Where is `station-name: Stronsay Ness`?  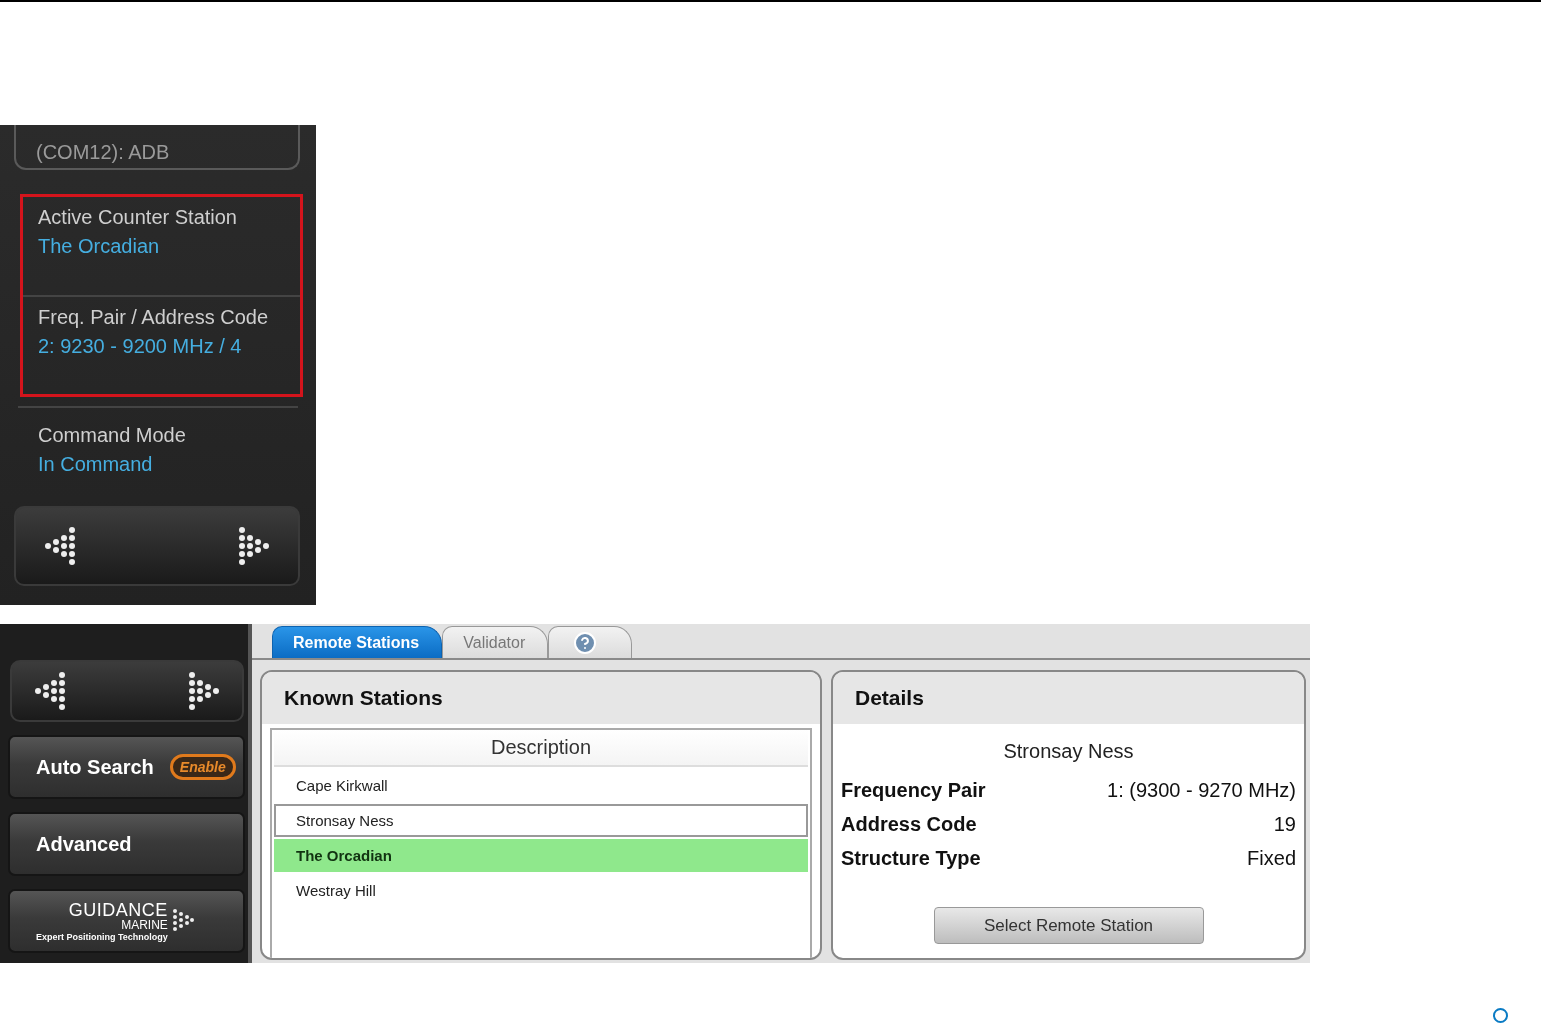 station-name: Stronsay Ness is located at coordinates (1068, 751).